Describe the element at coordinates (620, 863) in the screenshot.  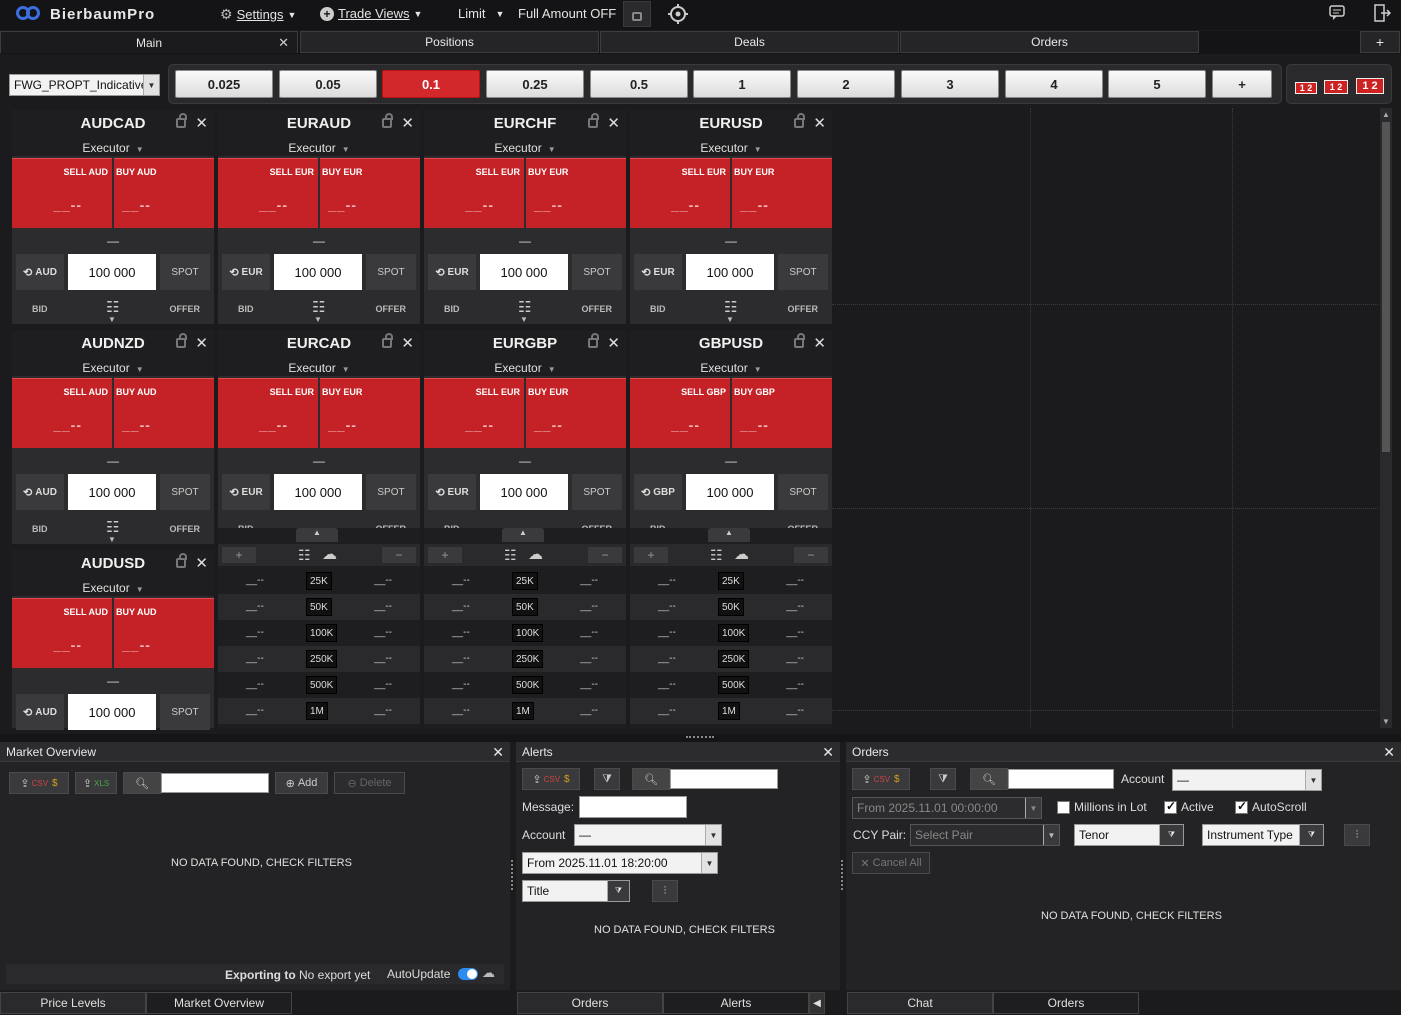
I see `from-date-select: From 2025.11.01 18:20:00 ▼` at that location.